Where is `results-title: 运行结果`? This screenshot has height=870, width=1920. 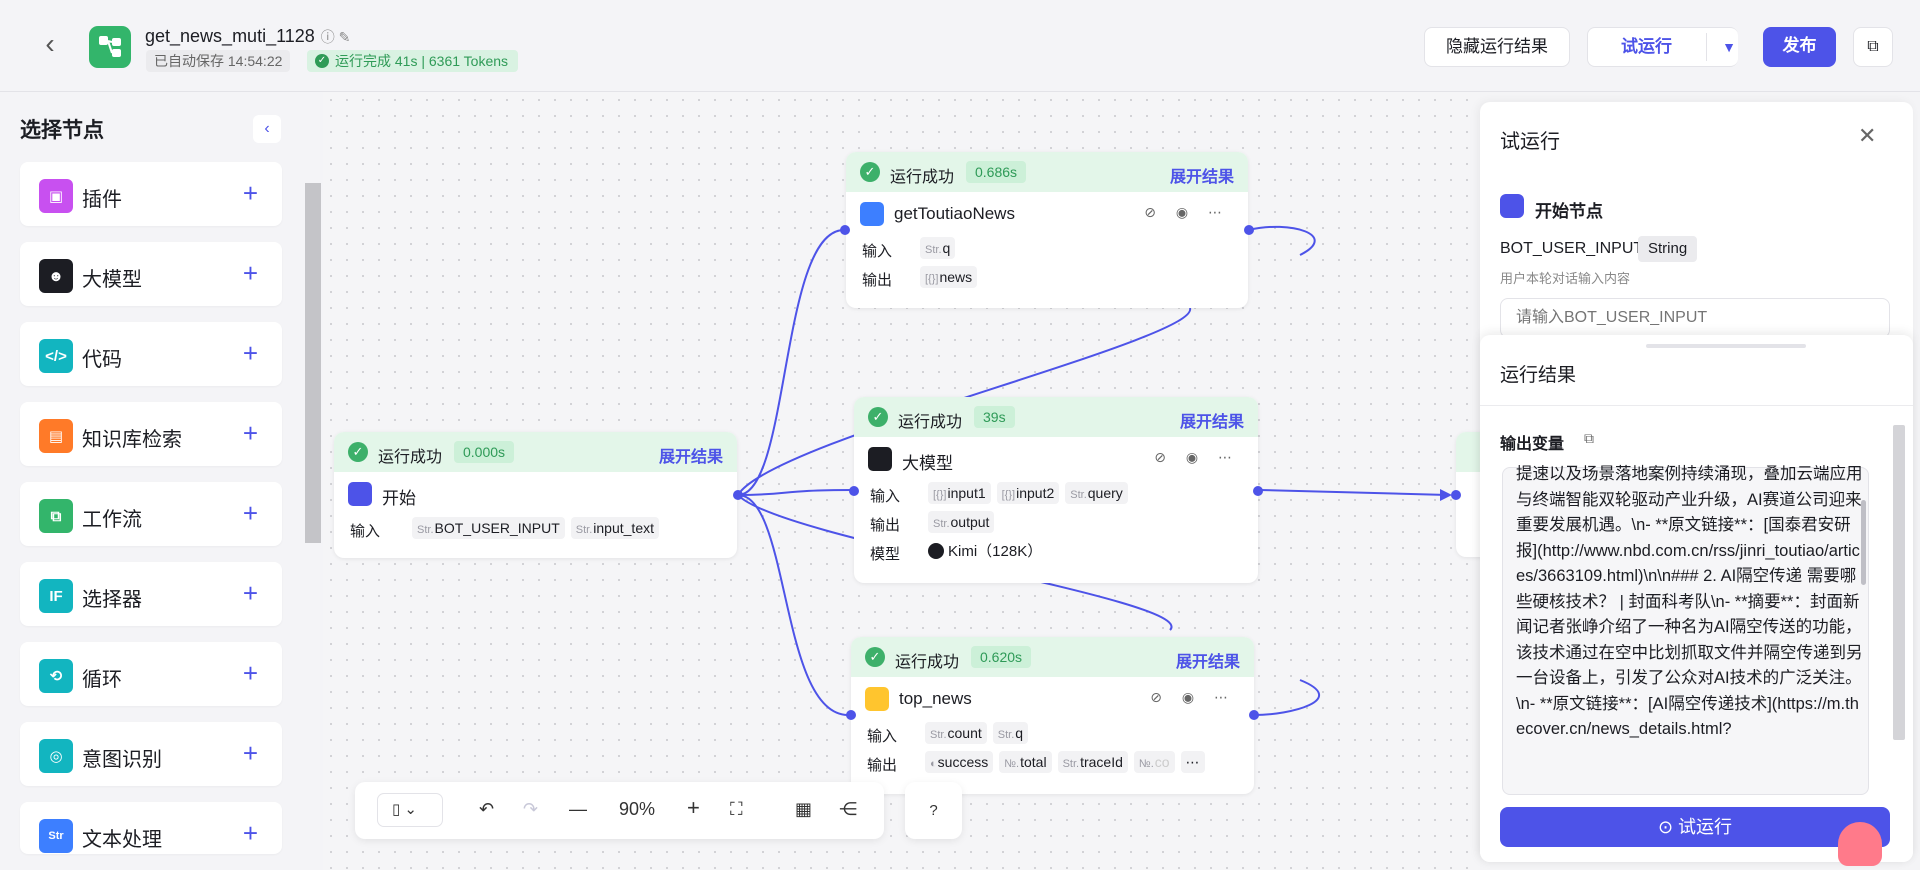 results-title: 运行结果 is located at coordinates (1538, 375).